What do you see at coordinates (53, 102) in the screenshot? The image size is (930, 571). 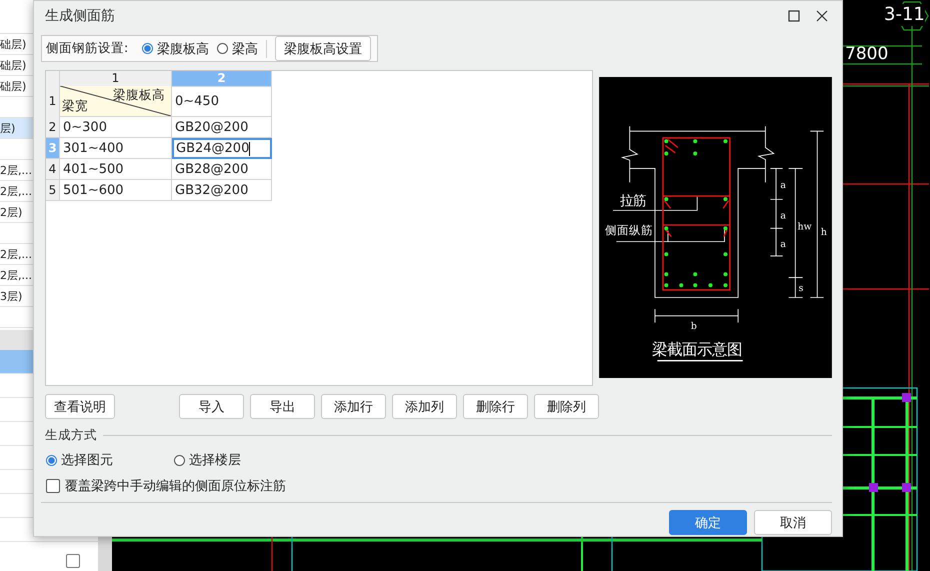 I see `row-number: 1` at bounding box center [53, 102].